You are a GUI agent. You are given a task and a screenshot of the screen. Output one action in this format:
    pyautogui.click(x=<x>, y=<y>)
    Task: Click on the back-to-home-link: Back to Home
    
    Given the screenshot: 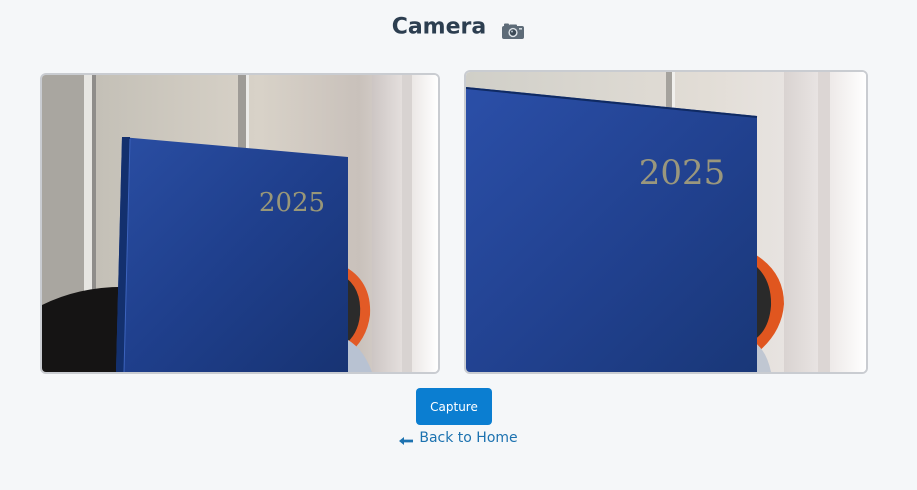 What is the action you would take?
    pyautogui.click(x=458, y=438)
    